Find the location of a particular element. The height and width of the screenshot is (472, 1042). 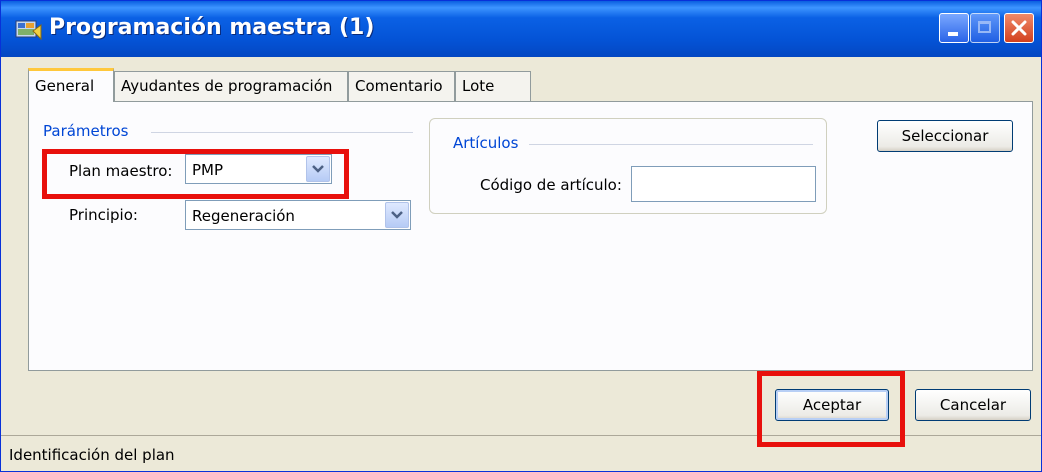

tab-general: General is located at coordinates (71, 85).